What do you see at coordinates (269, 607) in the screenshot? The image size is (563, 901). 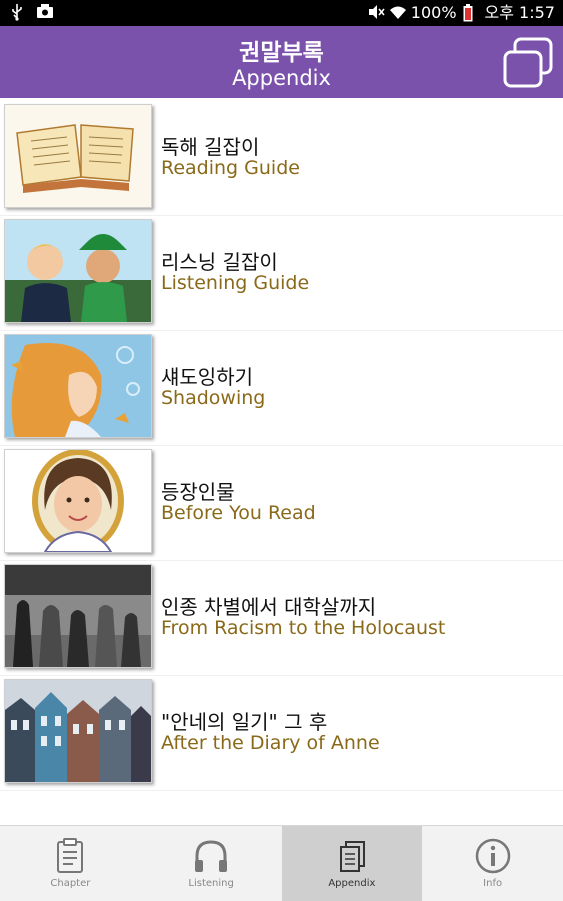 I see `item-title-korean: 인종 차별에서 대학살까지` at bounding box center [269, 607].